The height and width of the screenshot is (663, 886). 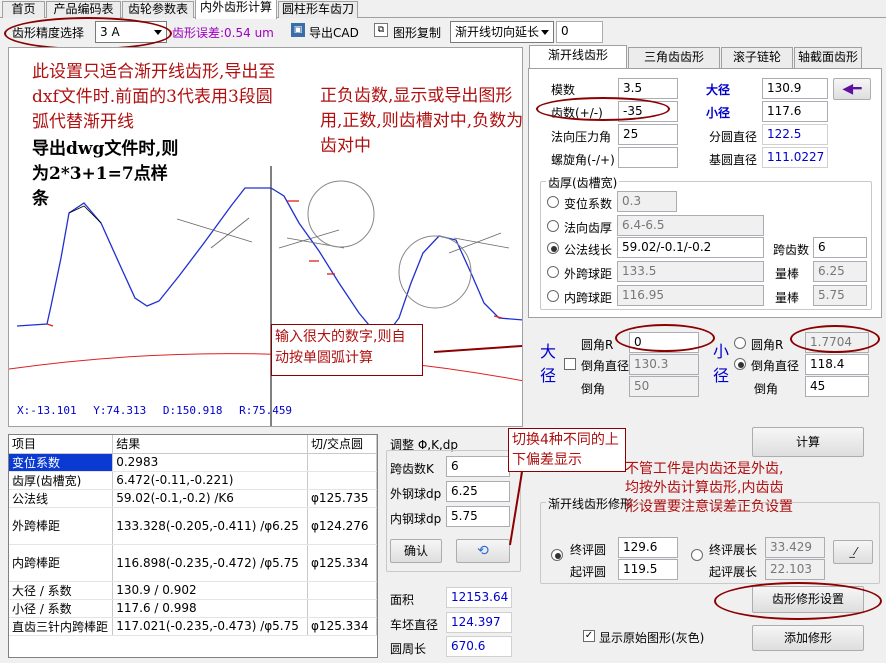 What do you see at coordinates (417, 32) in the screenshot?
I see `copy-graph-button: 图形复制` at bounding box center [417, 32].